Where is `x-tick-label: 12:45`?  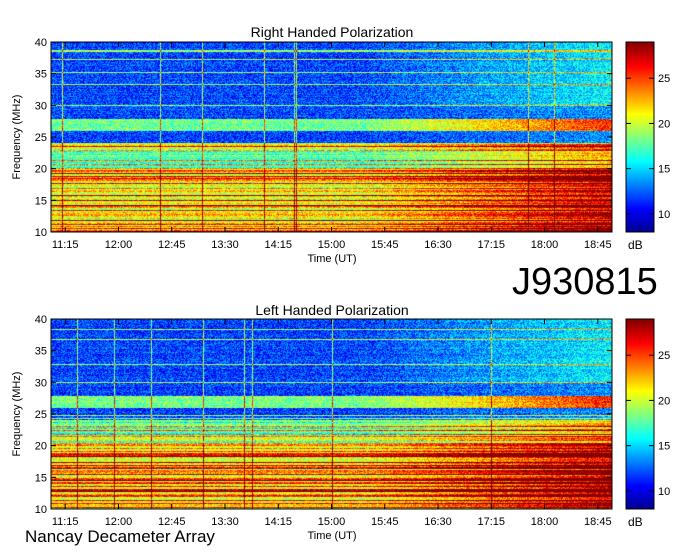
x-tick-label: 12:45 is located at coordinates (172, 245).